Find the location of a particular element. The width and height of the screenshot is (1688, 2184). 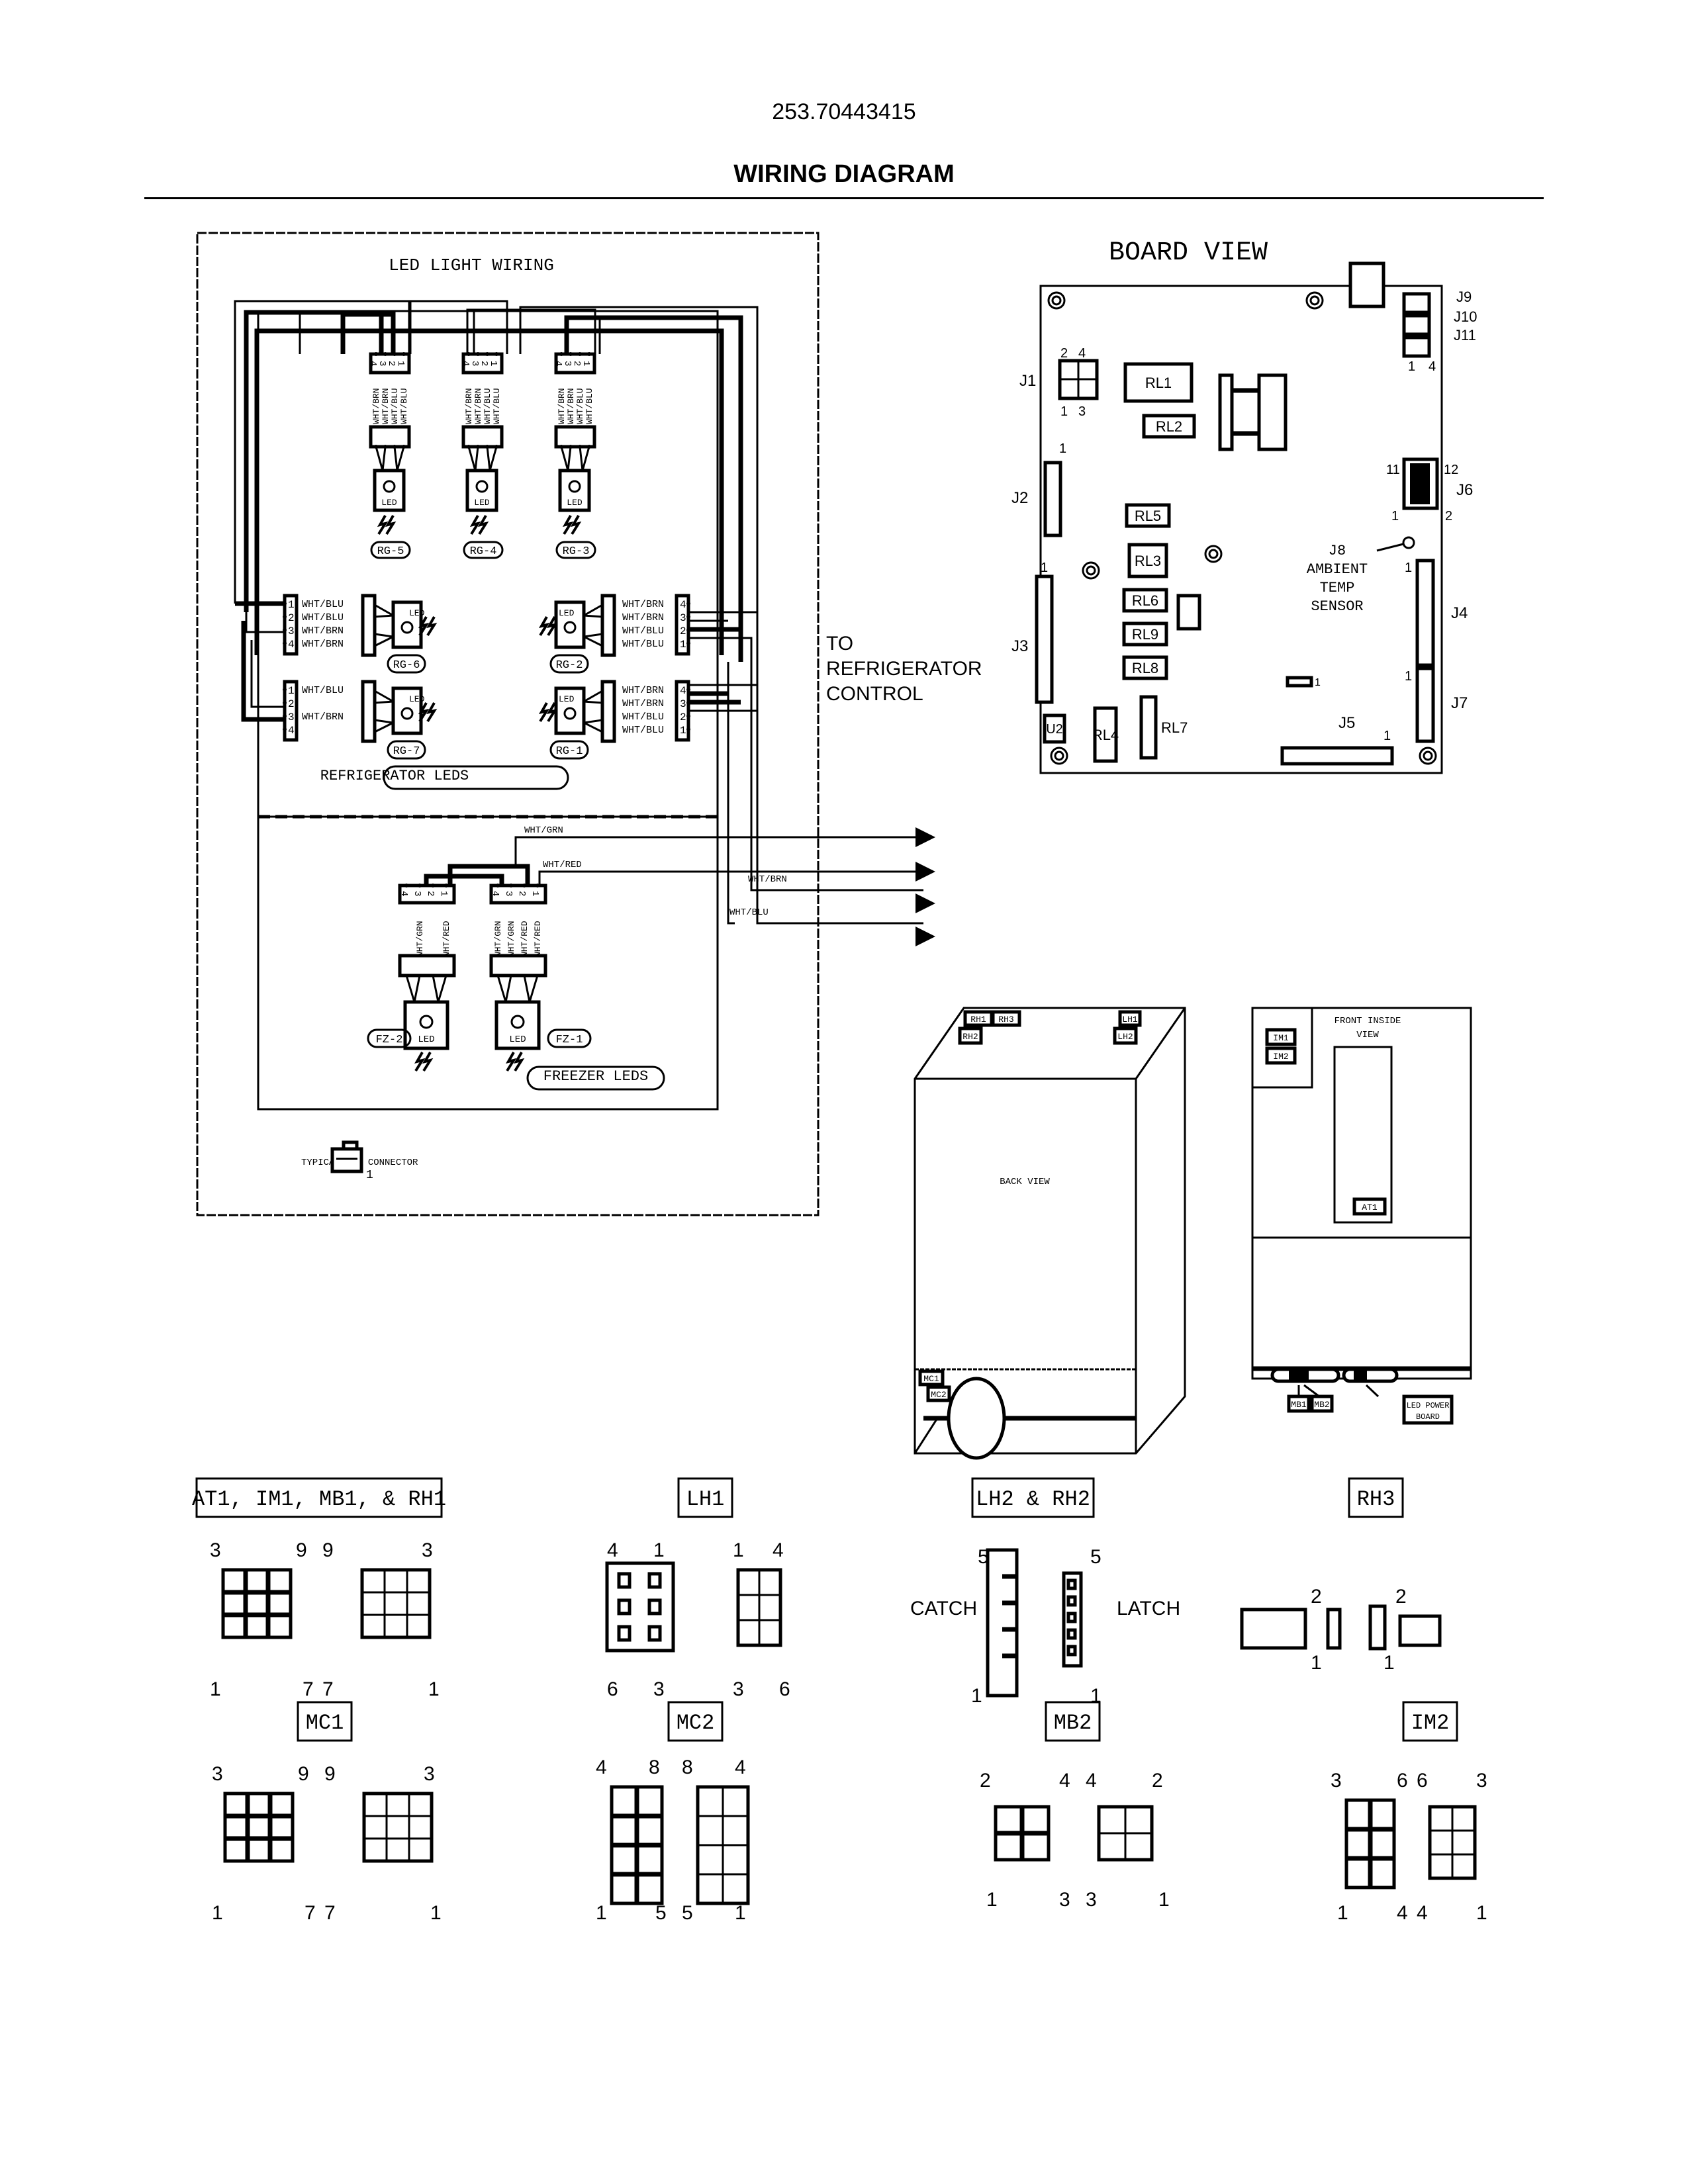

led-module: 4 WHT/BRN 3 WHT/BRN 2 WHT/BLU 1 WHT/BLU LED RG-4 is located at coordinates (482, 456).